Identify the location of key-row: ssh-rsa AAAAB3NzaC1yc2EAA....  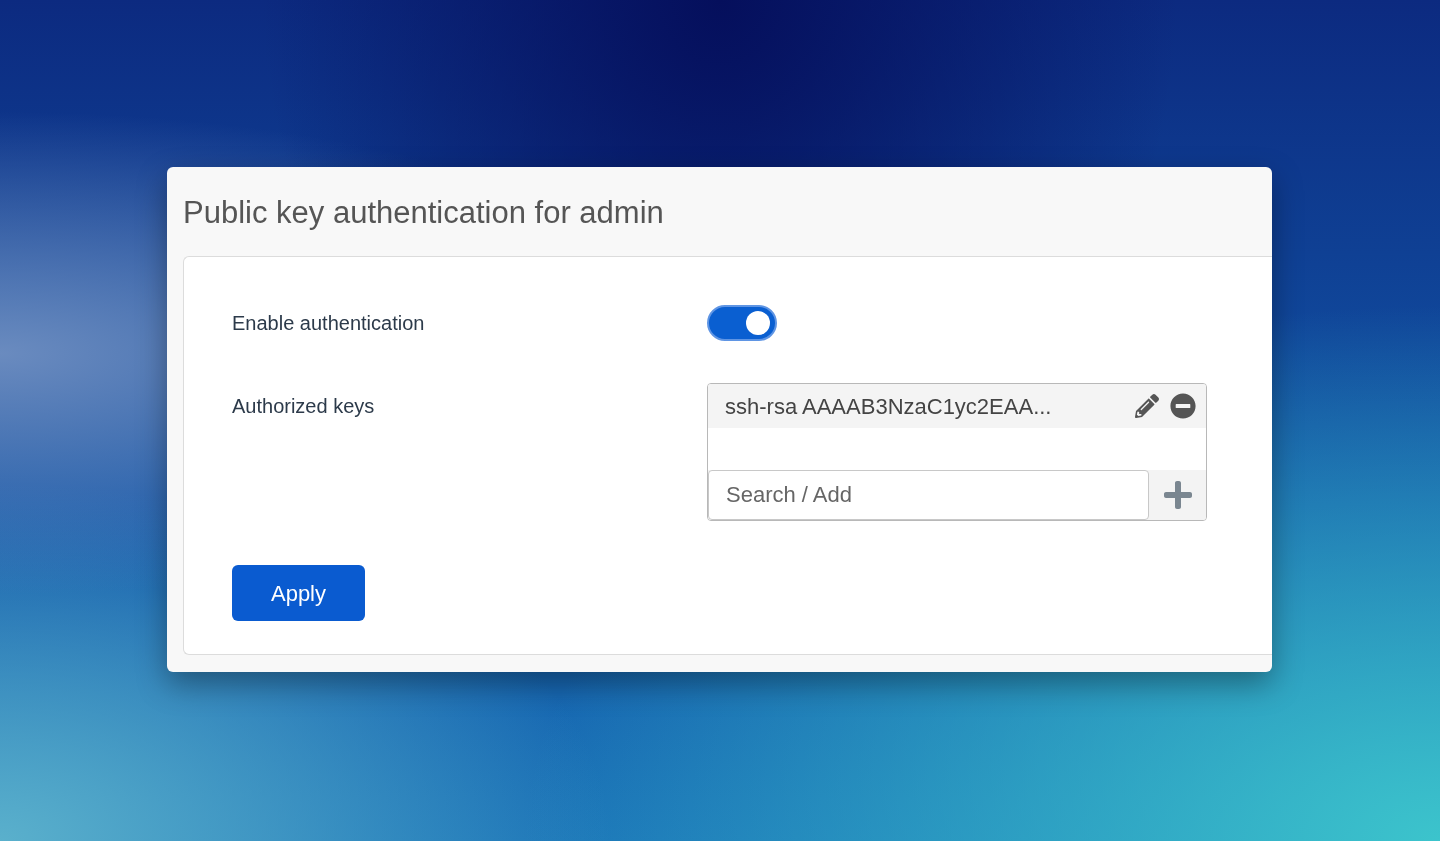
(957, 406).